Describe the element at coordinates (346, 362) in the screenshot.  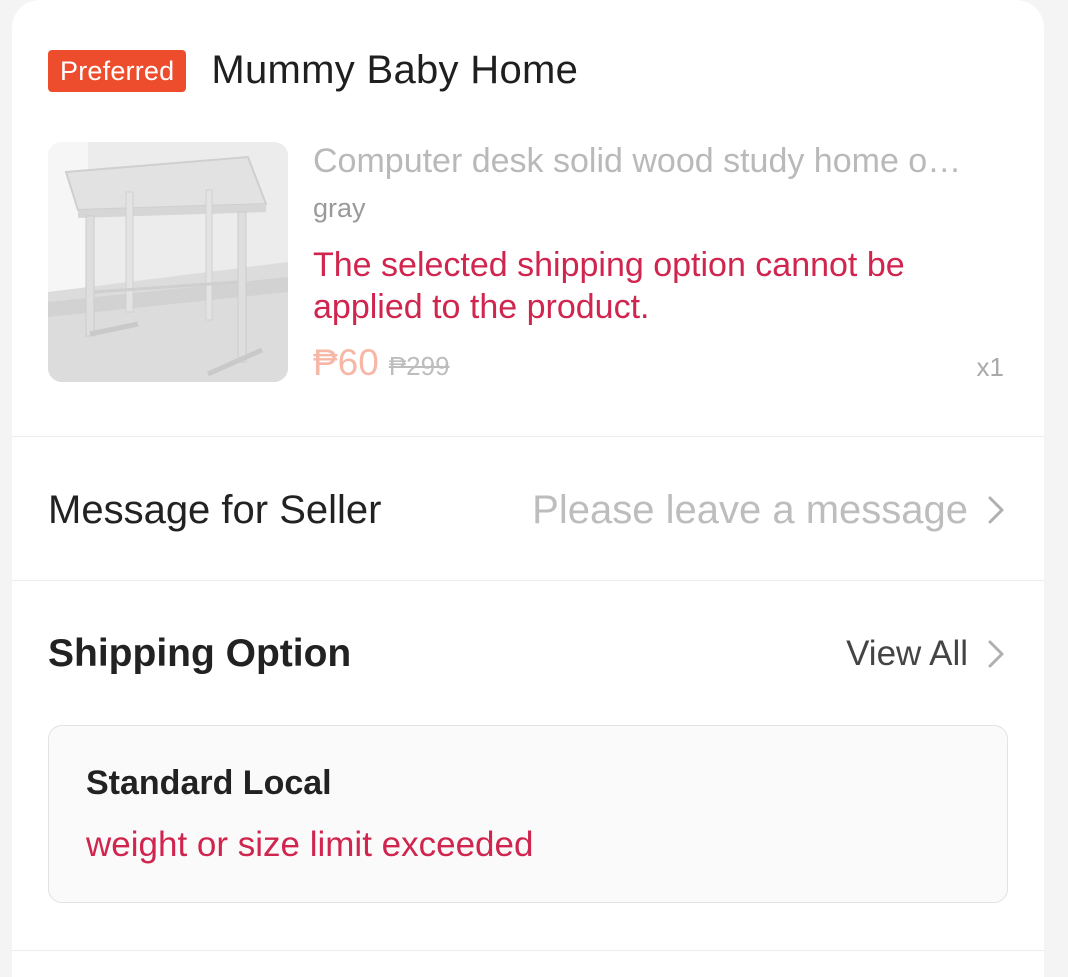
I see `product-price: ₱60` at that location.